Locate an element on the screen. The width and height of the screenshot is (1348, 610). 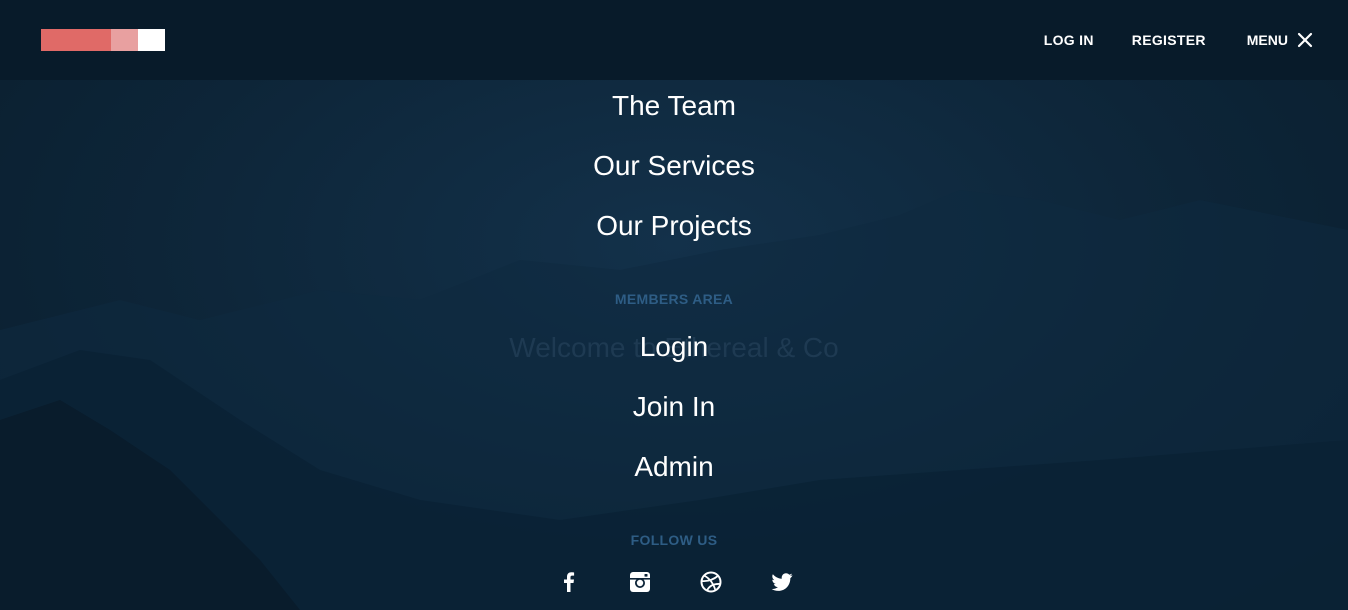
header-nav: LOG IN REGISTER MENU is located at coordinates (1178, 40).